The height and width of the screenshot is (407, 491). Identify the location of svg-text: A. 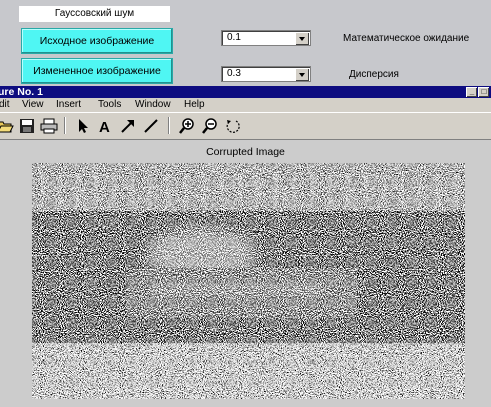
(104, 127).